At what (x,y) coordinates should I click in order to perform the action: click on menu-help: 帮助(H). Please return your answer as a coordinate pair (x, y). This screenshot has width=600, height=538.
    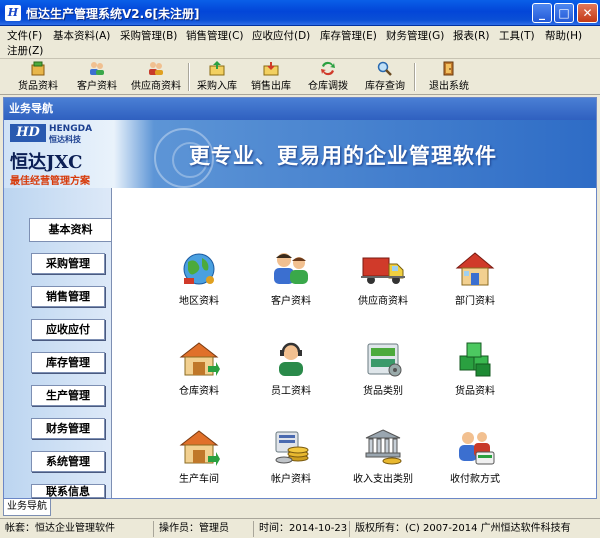
    Looking at the image, I should click on (563, 35).